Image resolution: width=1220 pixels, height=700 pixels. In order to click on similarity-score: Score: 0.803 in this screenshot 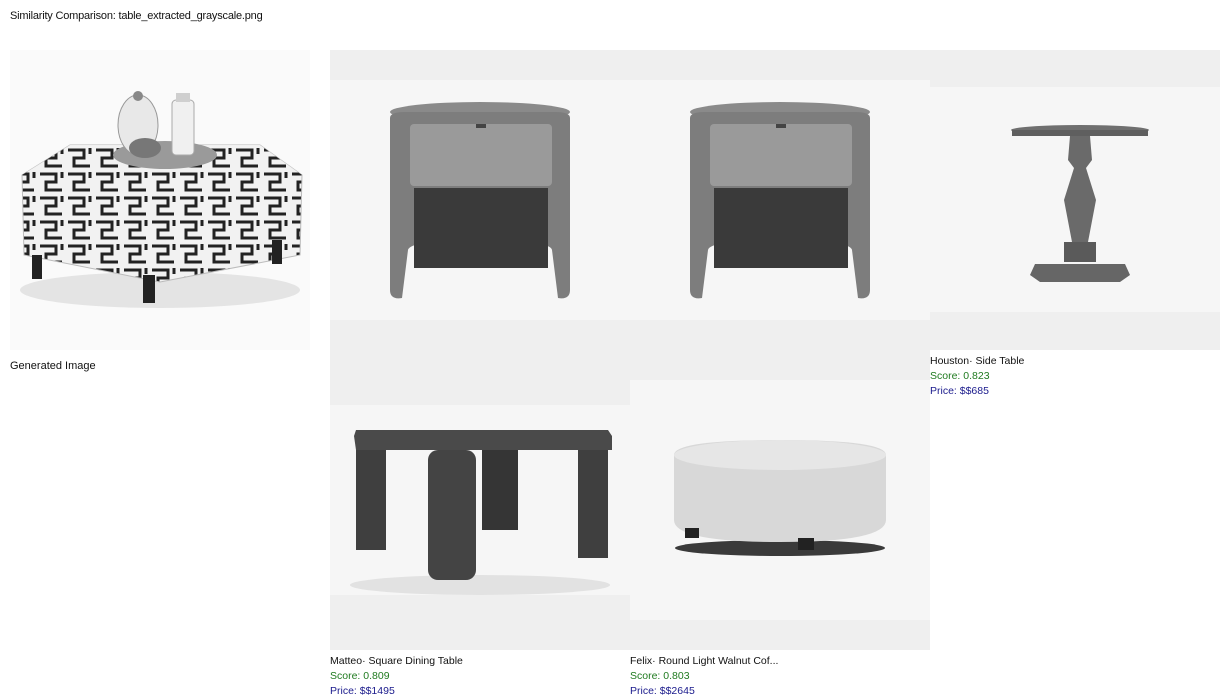, I will do `click(660, 676)`.